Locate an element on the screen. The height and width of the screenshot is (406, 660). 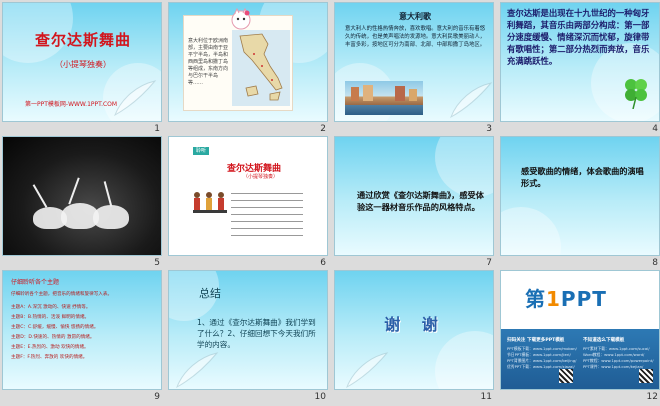
slide-thumb-5: 5 is located at coordinates (82, 203).